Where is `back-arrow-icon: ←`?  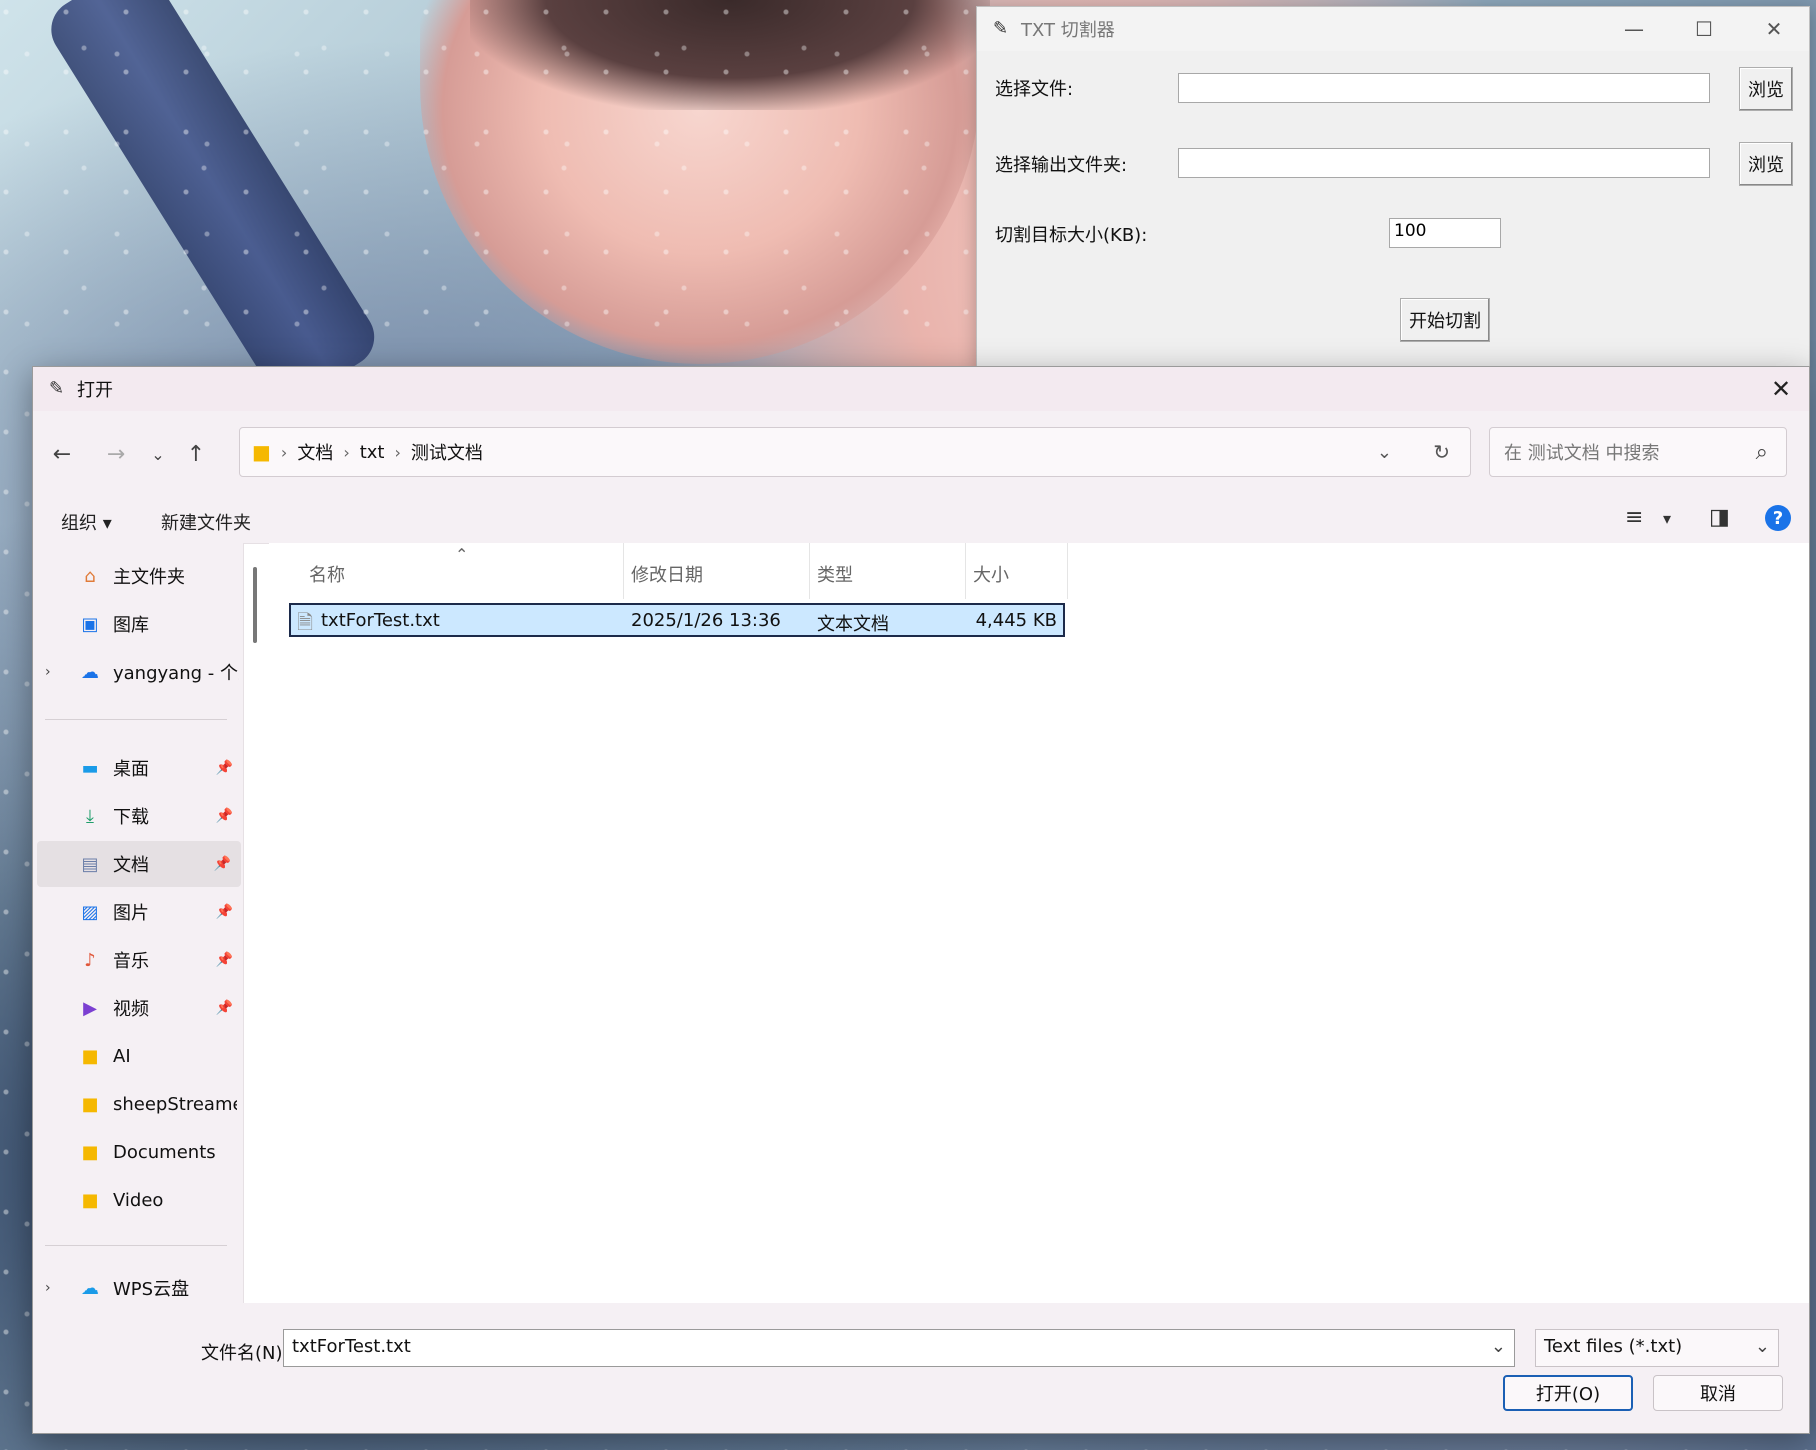 back-arrow-icon: ← is located at coordinates (62, 454).